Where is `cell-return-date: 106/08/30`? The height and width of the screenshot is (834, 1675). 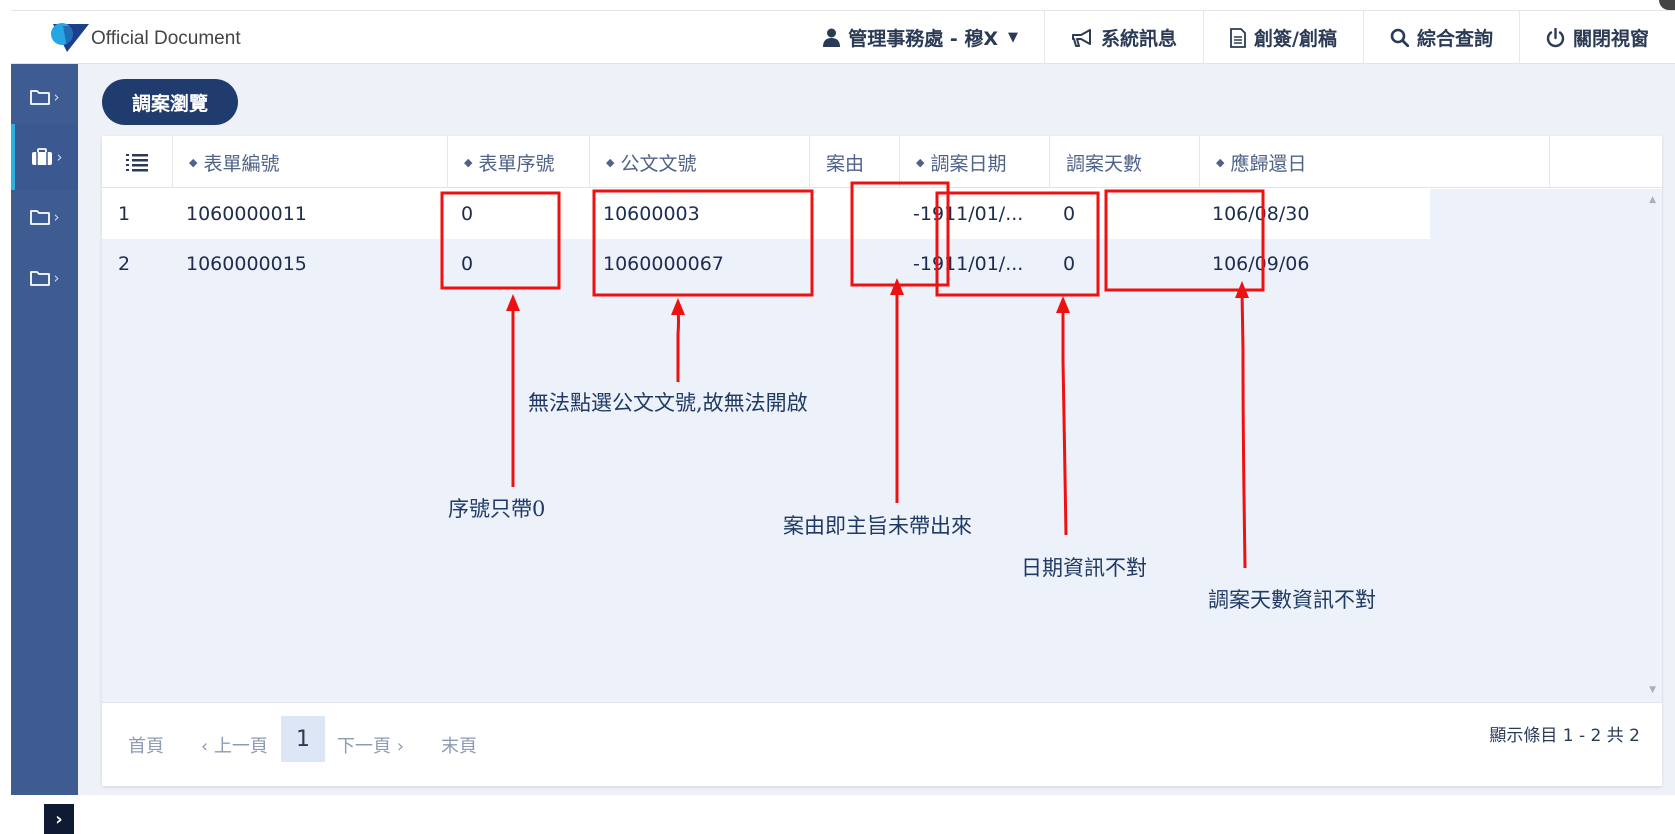
cell-return-date: 106/08/30 is located at coordinates (1261, 214).